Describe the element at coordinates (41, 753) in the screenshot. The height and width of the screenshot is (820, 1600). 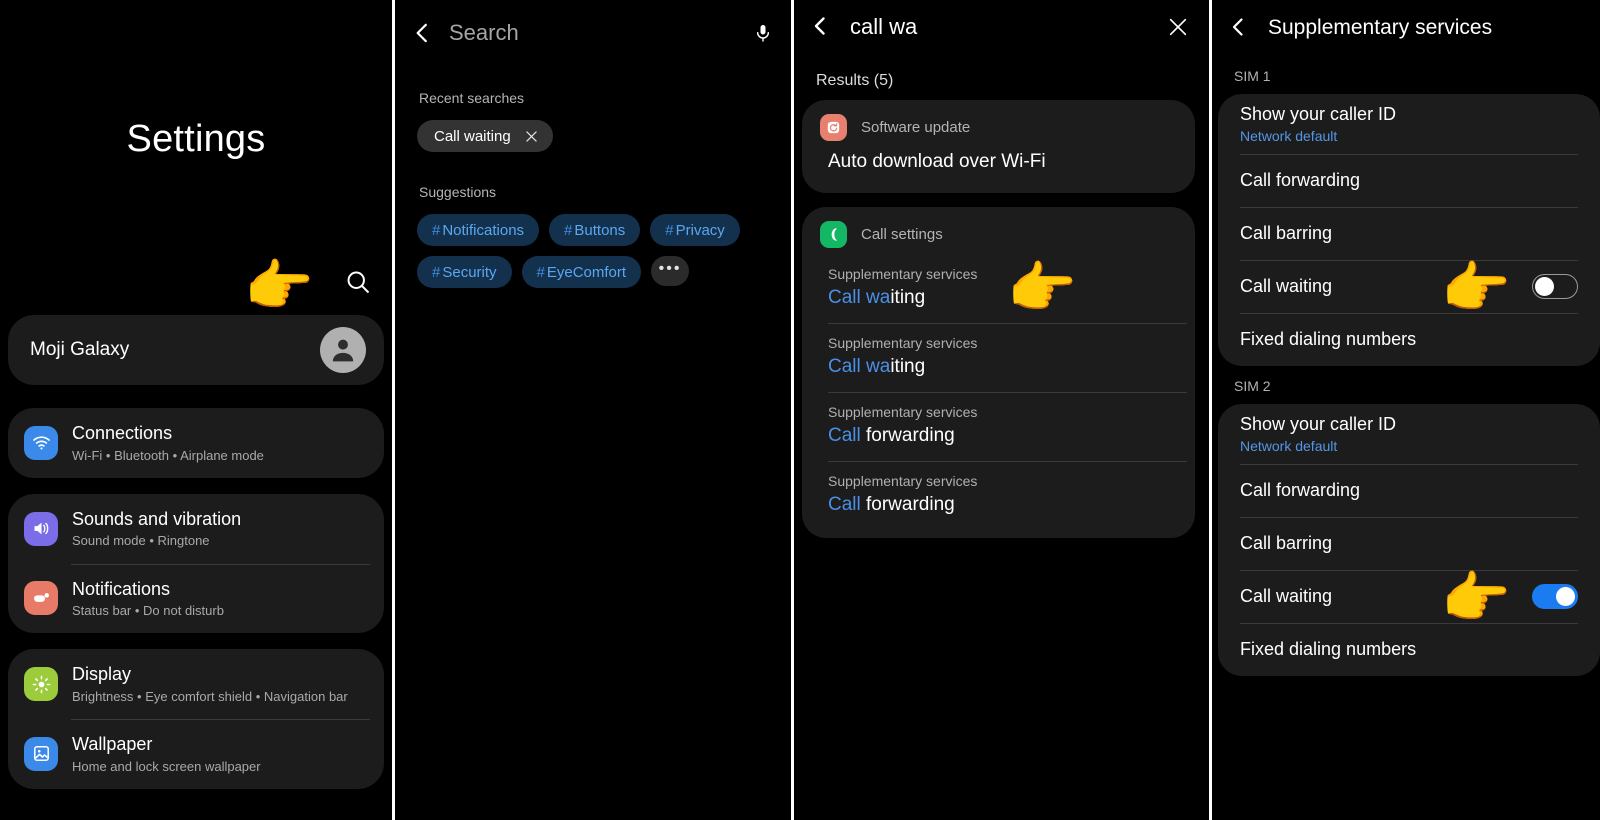
I see `image-picture-icon` at that location.